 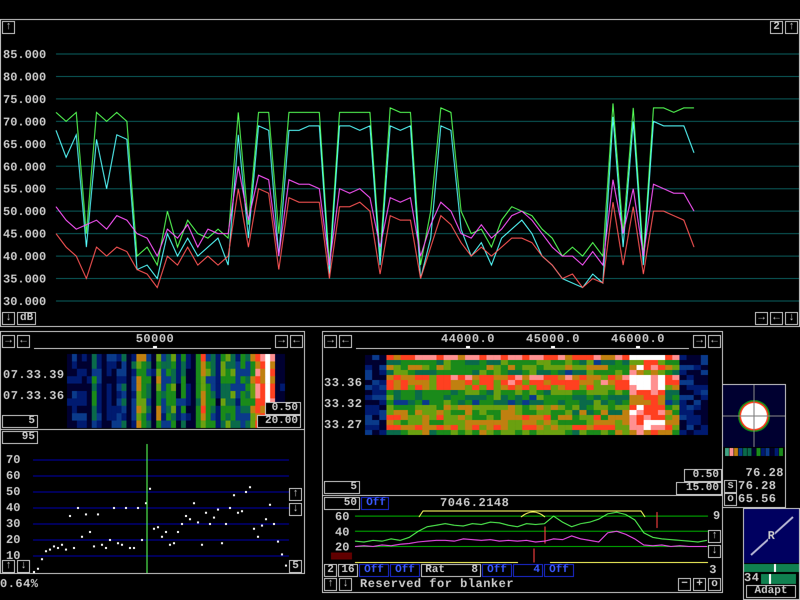 I want to click on axis-label: 50, so click(x=13, y=492).